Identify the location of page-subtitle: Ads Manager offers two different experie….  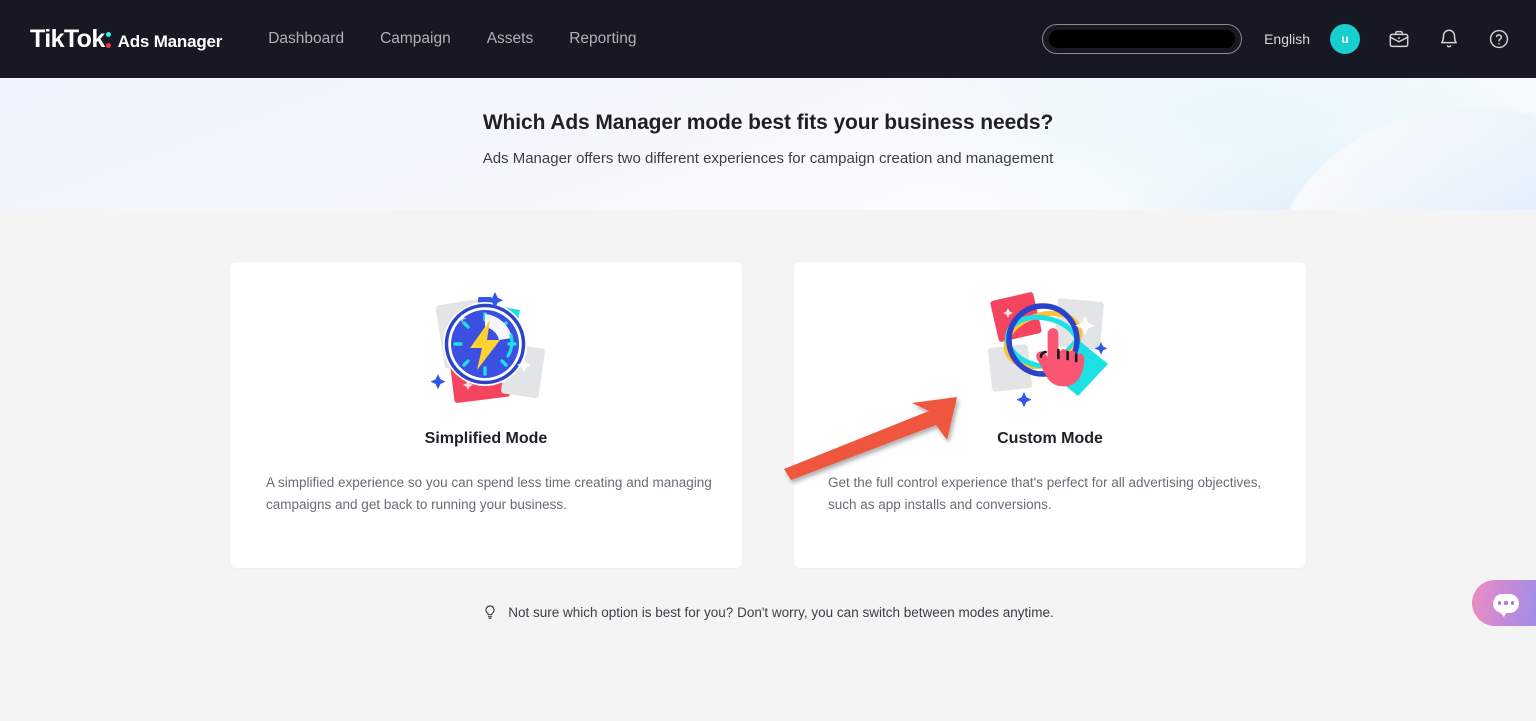
(768, 158).